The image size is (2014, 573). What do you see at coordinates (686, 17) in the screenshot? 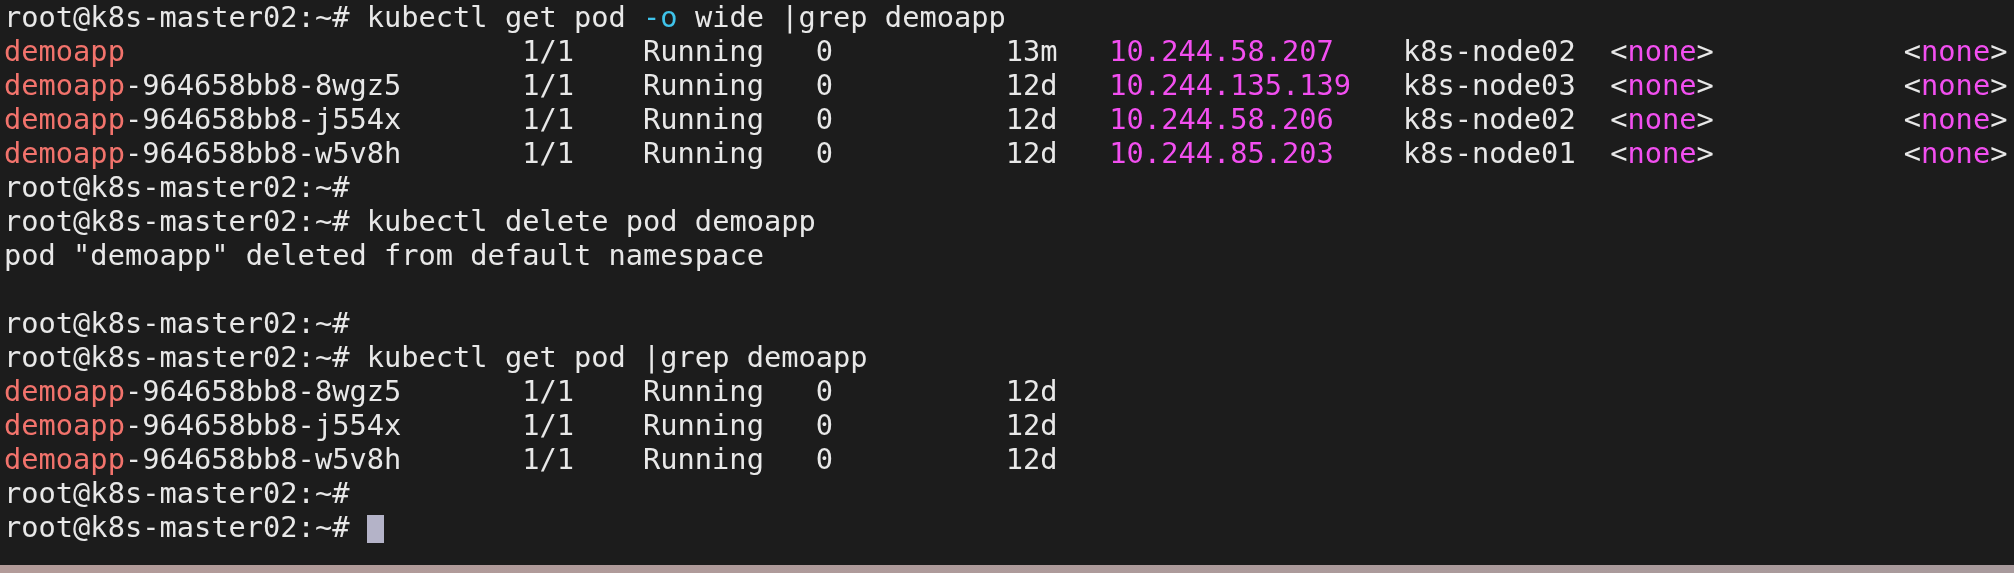
I see `command-text: kubectl get pod -o wide |grep demoapp` at bounding box center [686, 17].